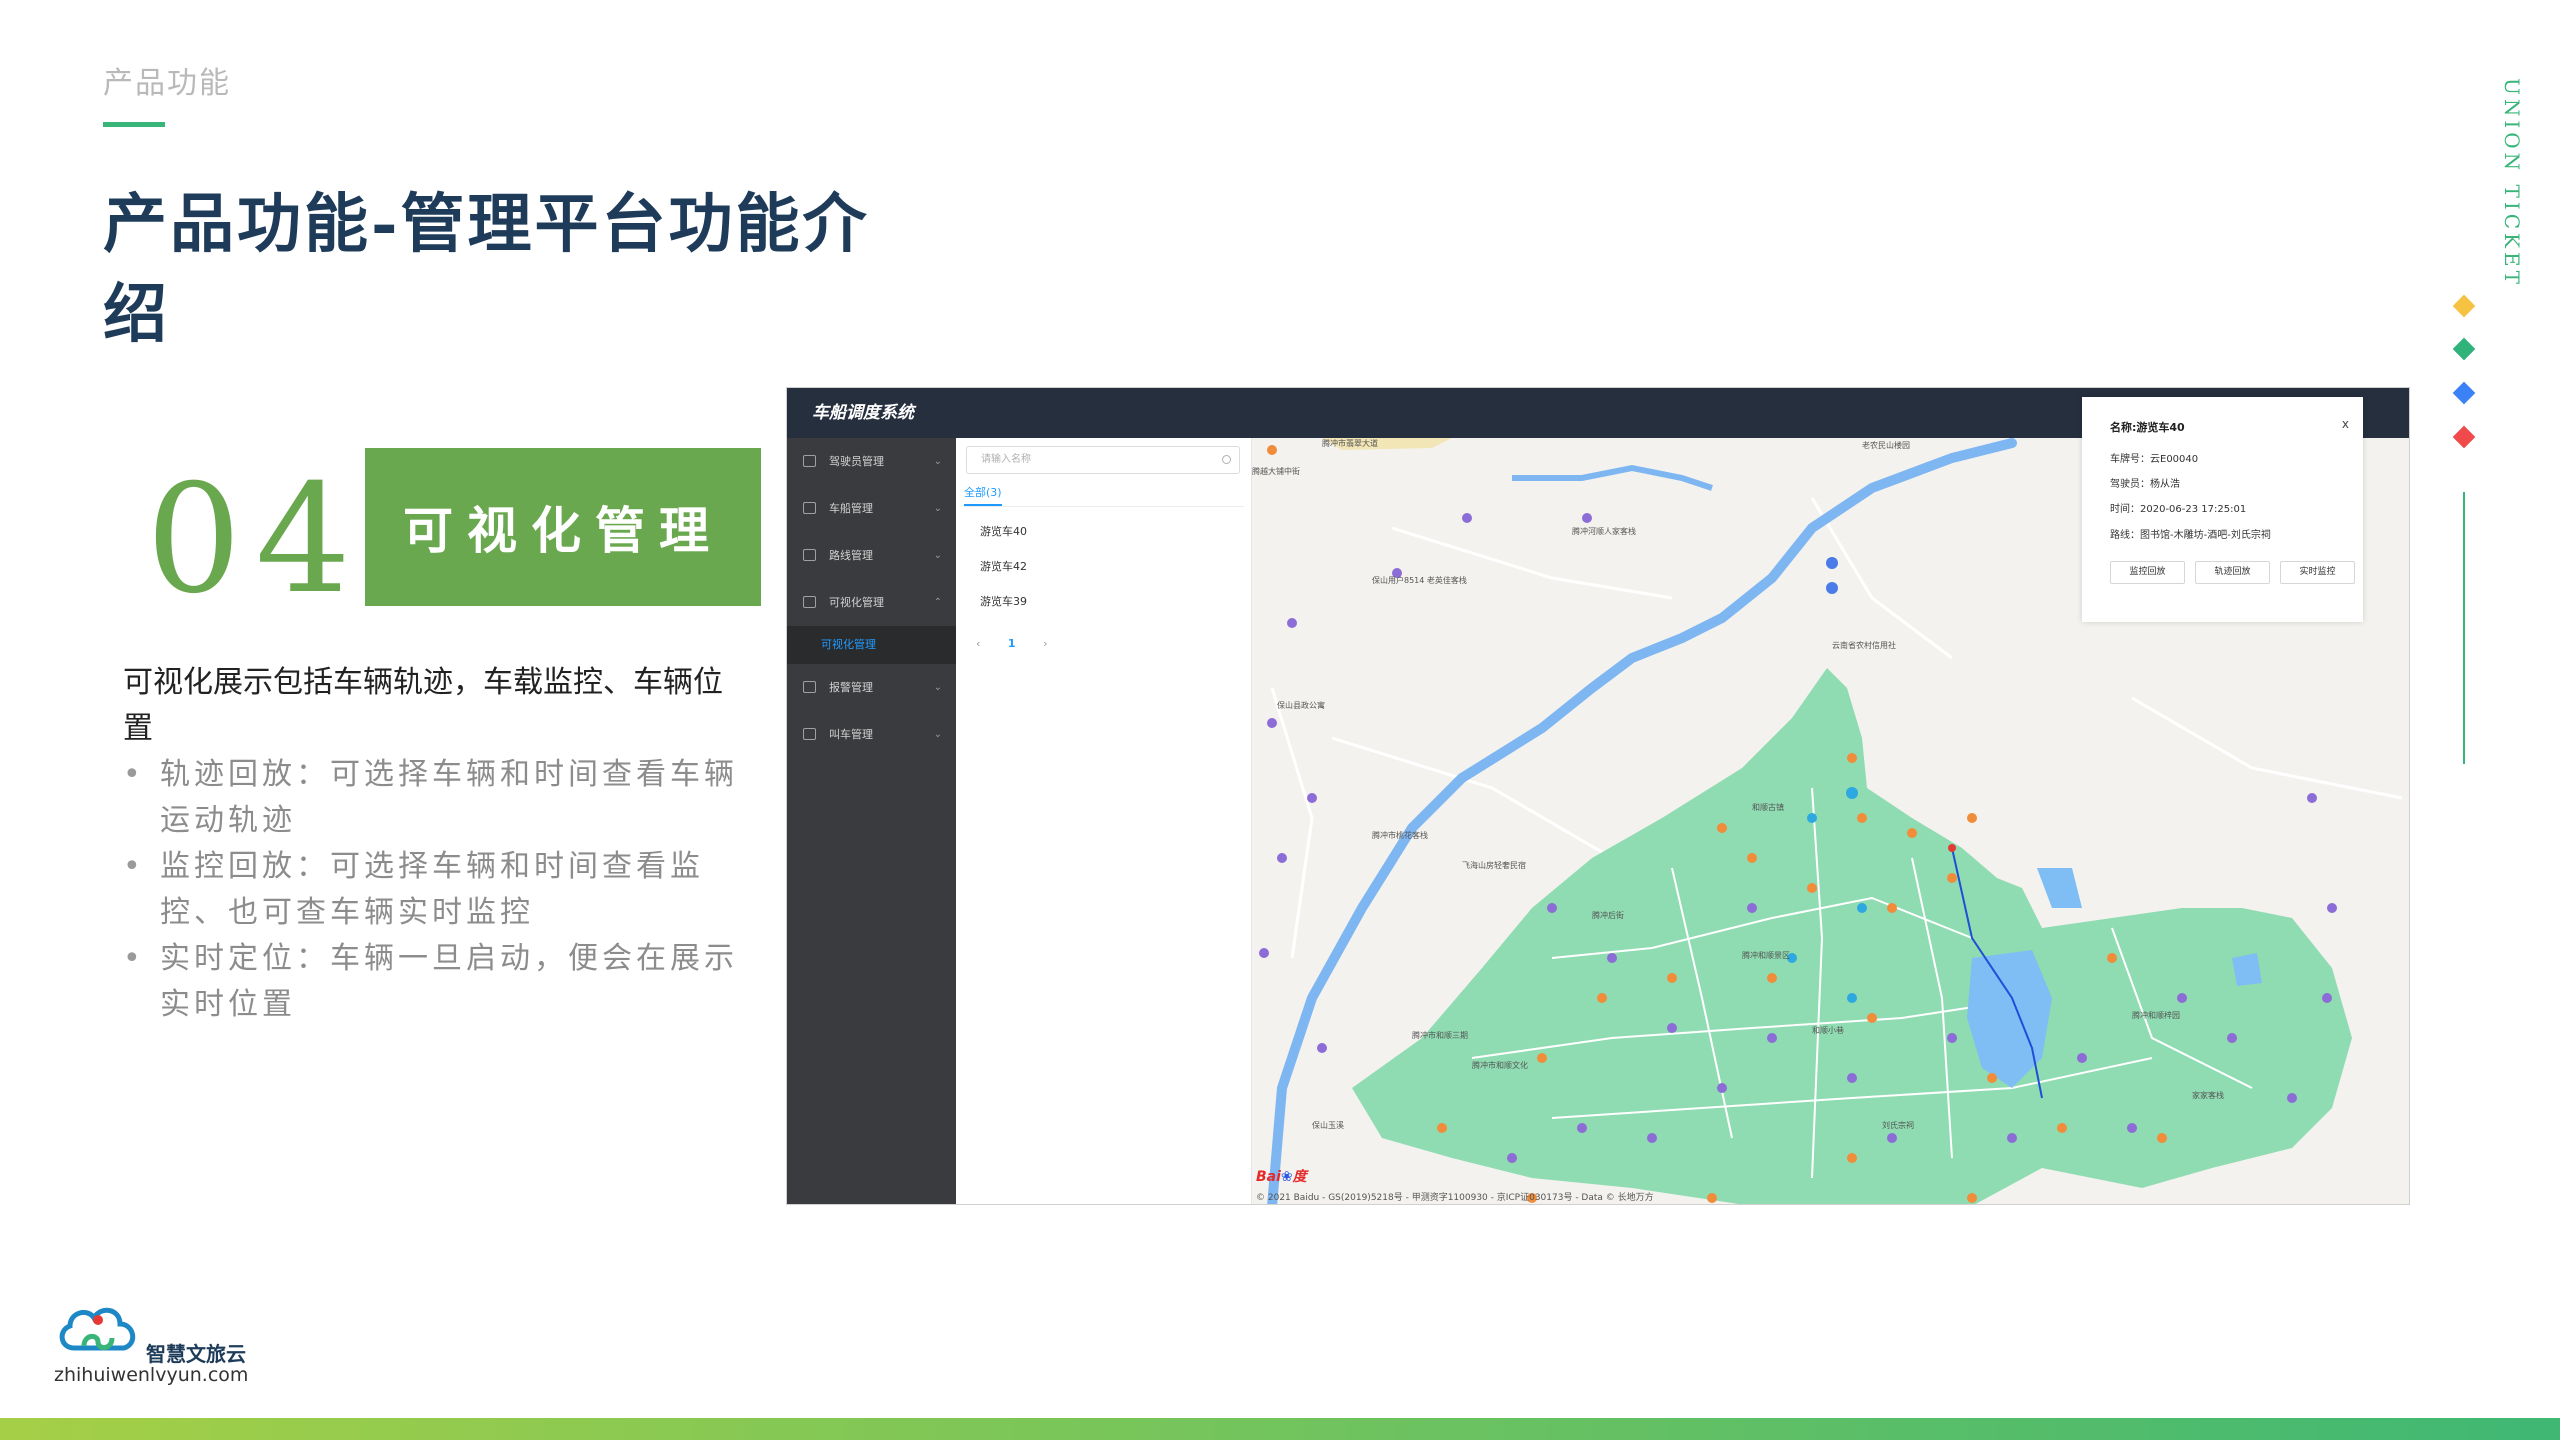 The image size is (2560, 1440). I want to click on map-label: 家家客栈, so click(2208, 1095).